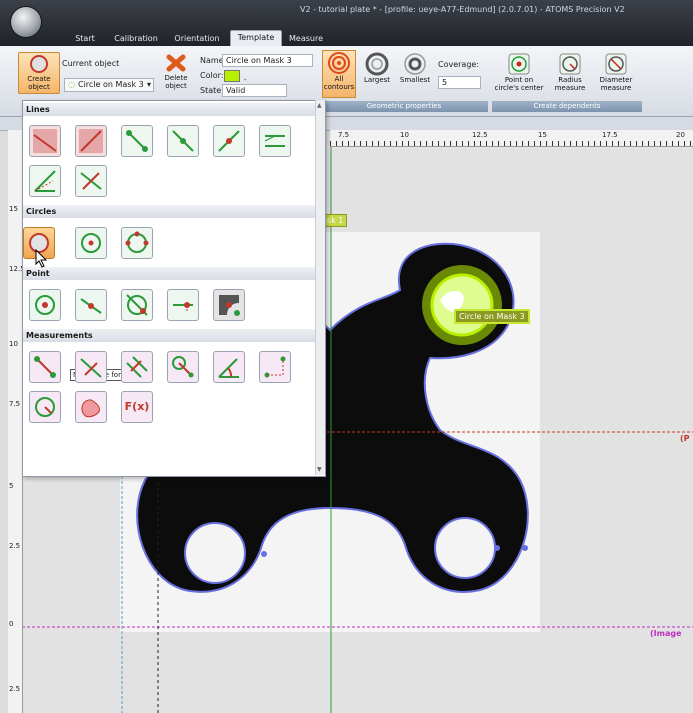 The image size is (693, 713). Describe the element at coordinates (171, 109) in the screenshot. I see `section-lines: Lines` at that location.